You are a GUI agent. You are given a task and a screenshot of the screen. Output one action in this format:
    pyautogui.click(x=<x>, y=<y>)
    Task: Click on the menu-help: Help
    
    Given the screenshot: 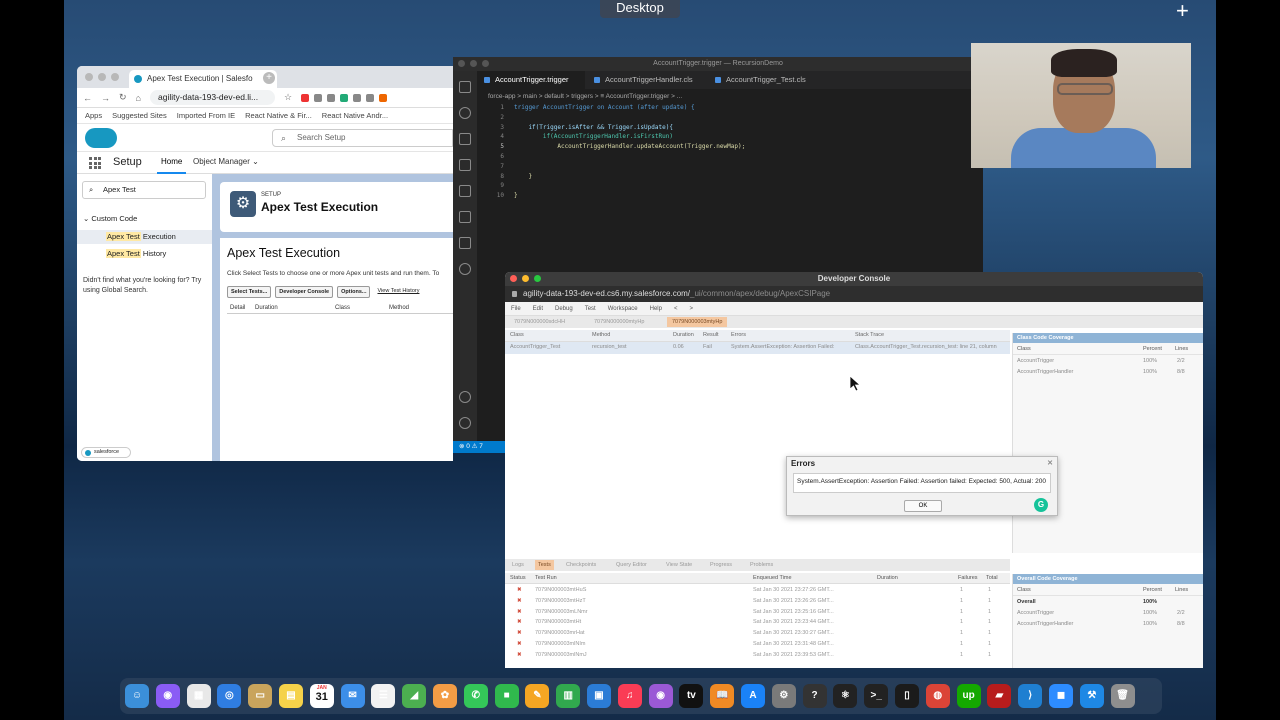 What is the action you would take?
    pyautogui.click(x=656, y=308)
    